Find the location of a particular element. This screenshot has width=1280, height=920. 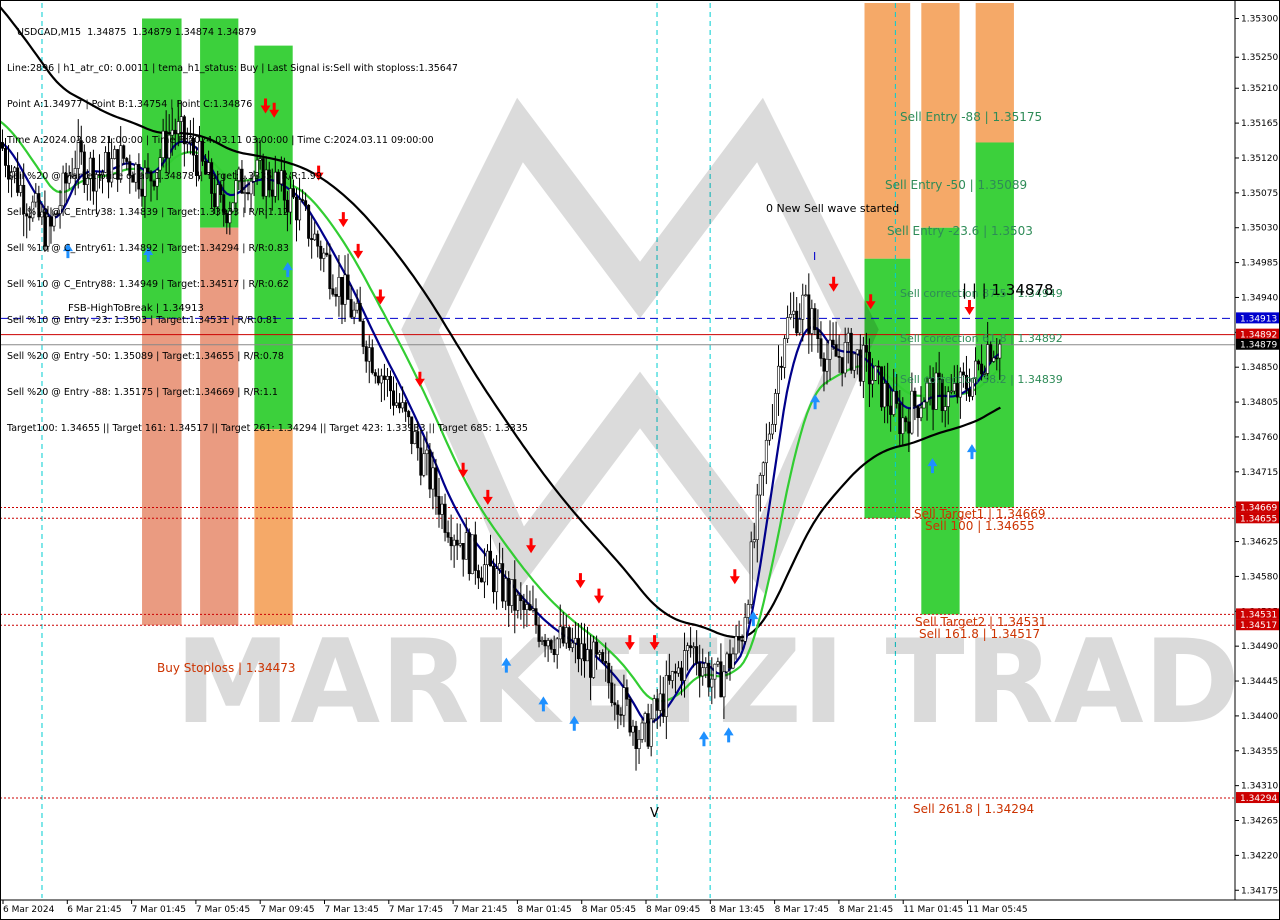

time-tick-label: 8 Mar 09:45 is located at coordinates (673, 910).